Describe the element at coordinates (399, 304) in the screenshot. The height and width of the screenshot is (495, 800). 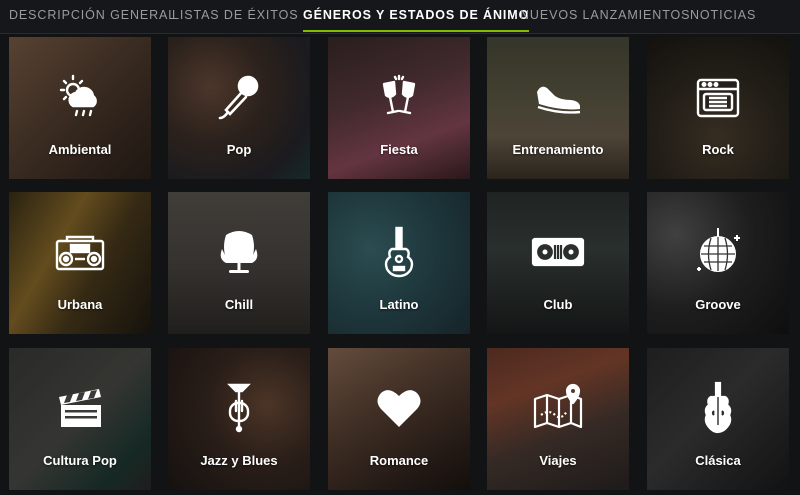
I see `genre-label: Latino` at that location.